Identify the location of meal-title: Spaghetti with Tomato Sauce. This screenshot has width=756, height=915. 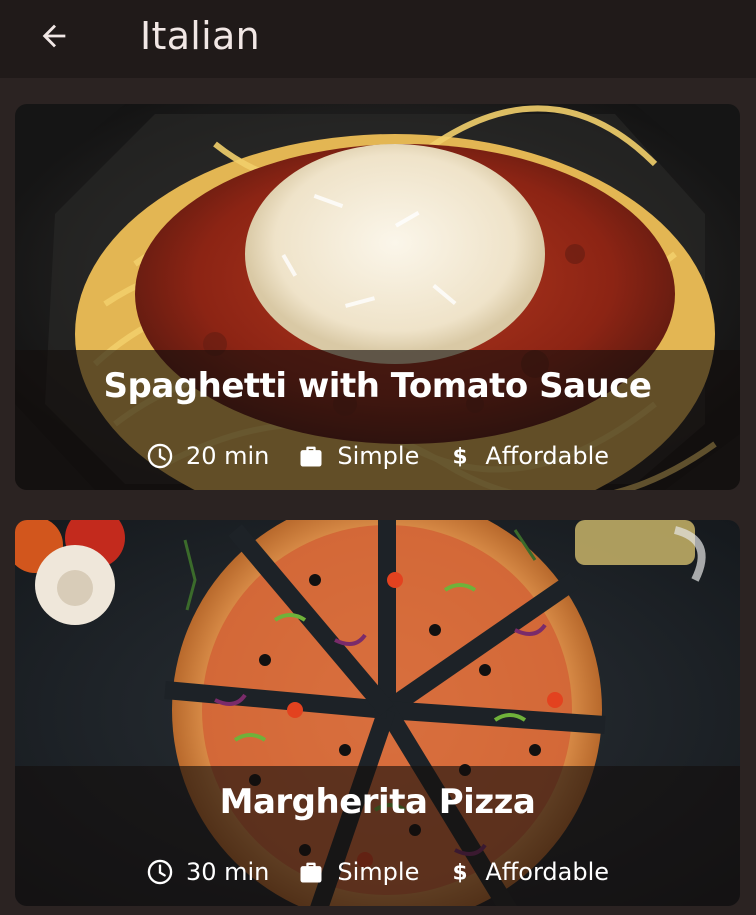
(377, 386).